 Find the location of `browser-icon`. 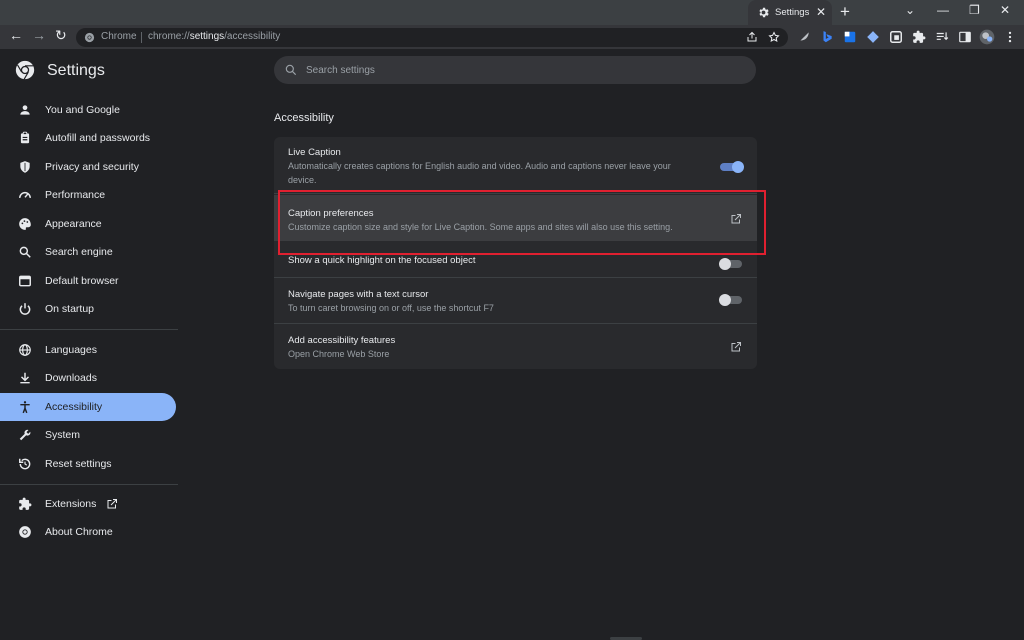

browser-icon is located at coordinates (25, 281).